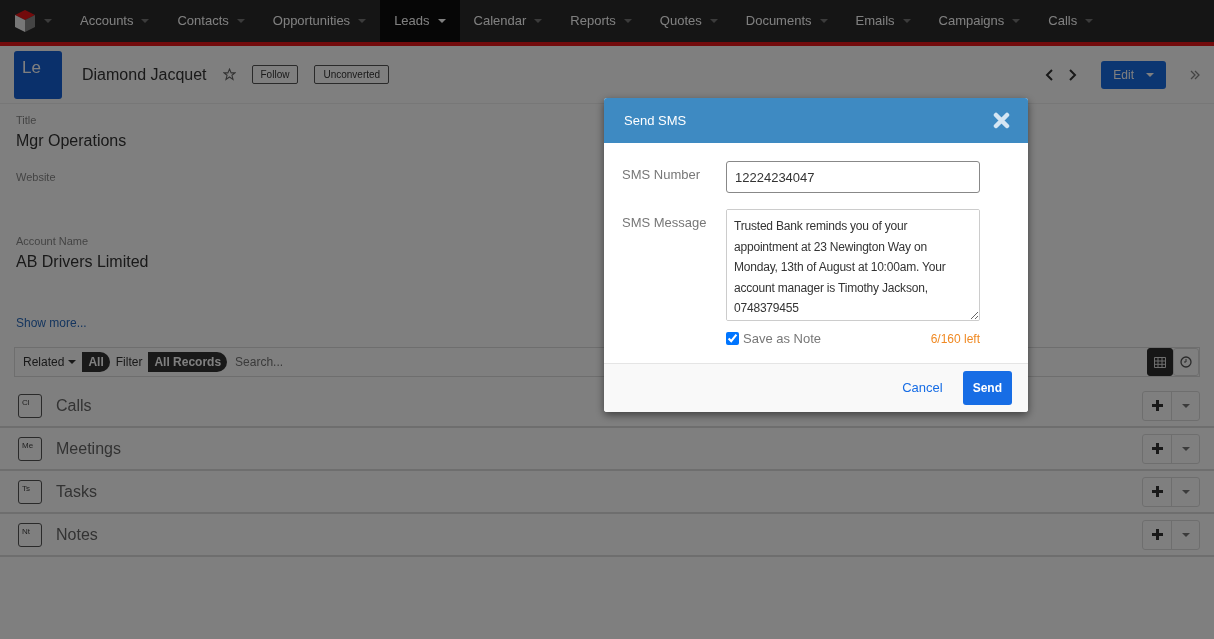 The width and height of the screenshot is (1214, 639). What do you see at coordinates (592, 491) in the screenshot?
I see `subpanel-title: Tasks` at bounding box center [592, 491].